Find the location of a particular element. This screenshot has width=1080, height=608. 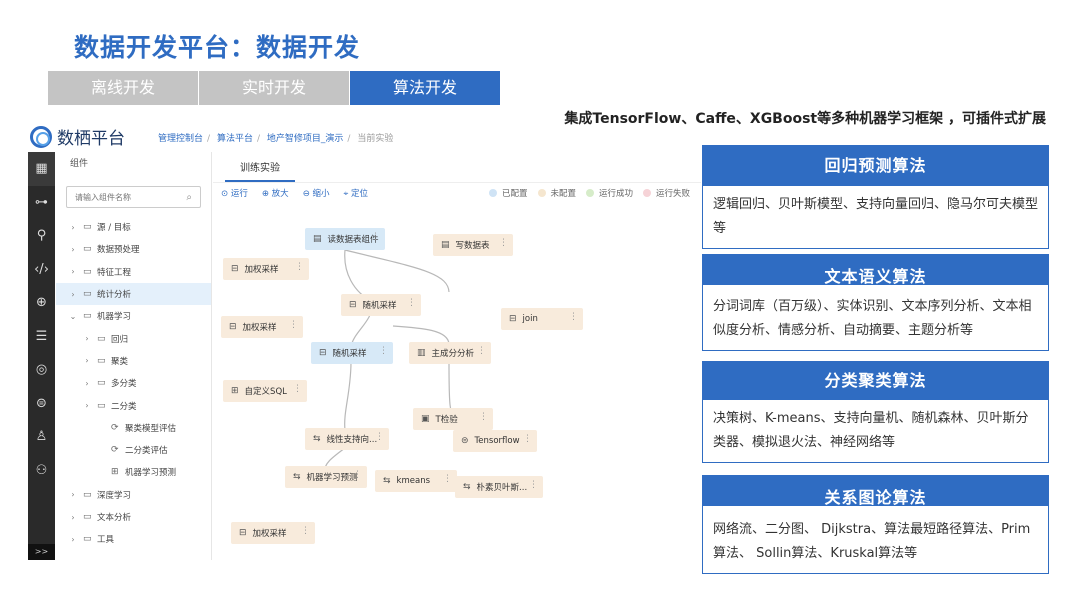

tree-item: ⟳ 聚类模型评估 is located at coordinates (133, 428).